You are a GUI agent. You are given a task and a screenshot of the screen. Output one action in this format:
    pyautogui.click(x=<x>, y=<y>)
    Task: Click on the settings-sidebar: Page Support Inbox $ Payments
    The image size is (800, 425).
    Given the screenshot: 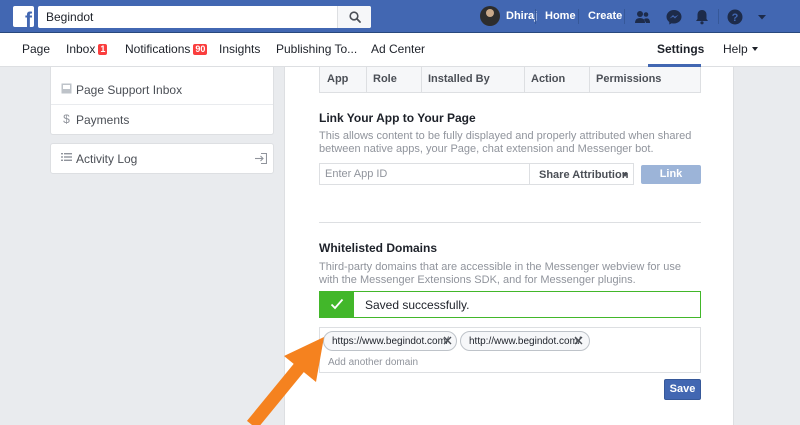 What is the action you would take?
    pyautogui.click(x=162, y=101)
    